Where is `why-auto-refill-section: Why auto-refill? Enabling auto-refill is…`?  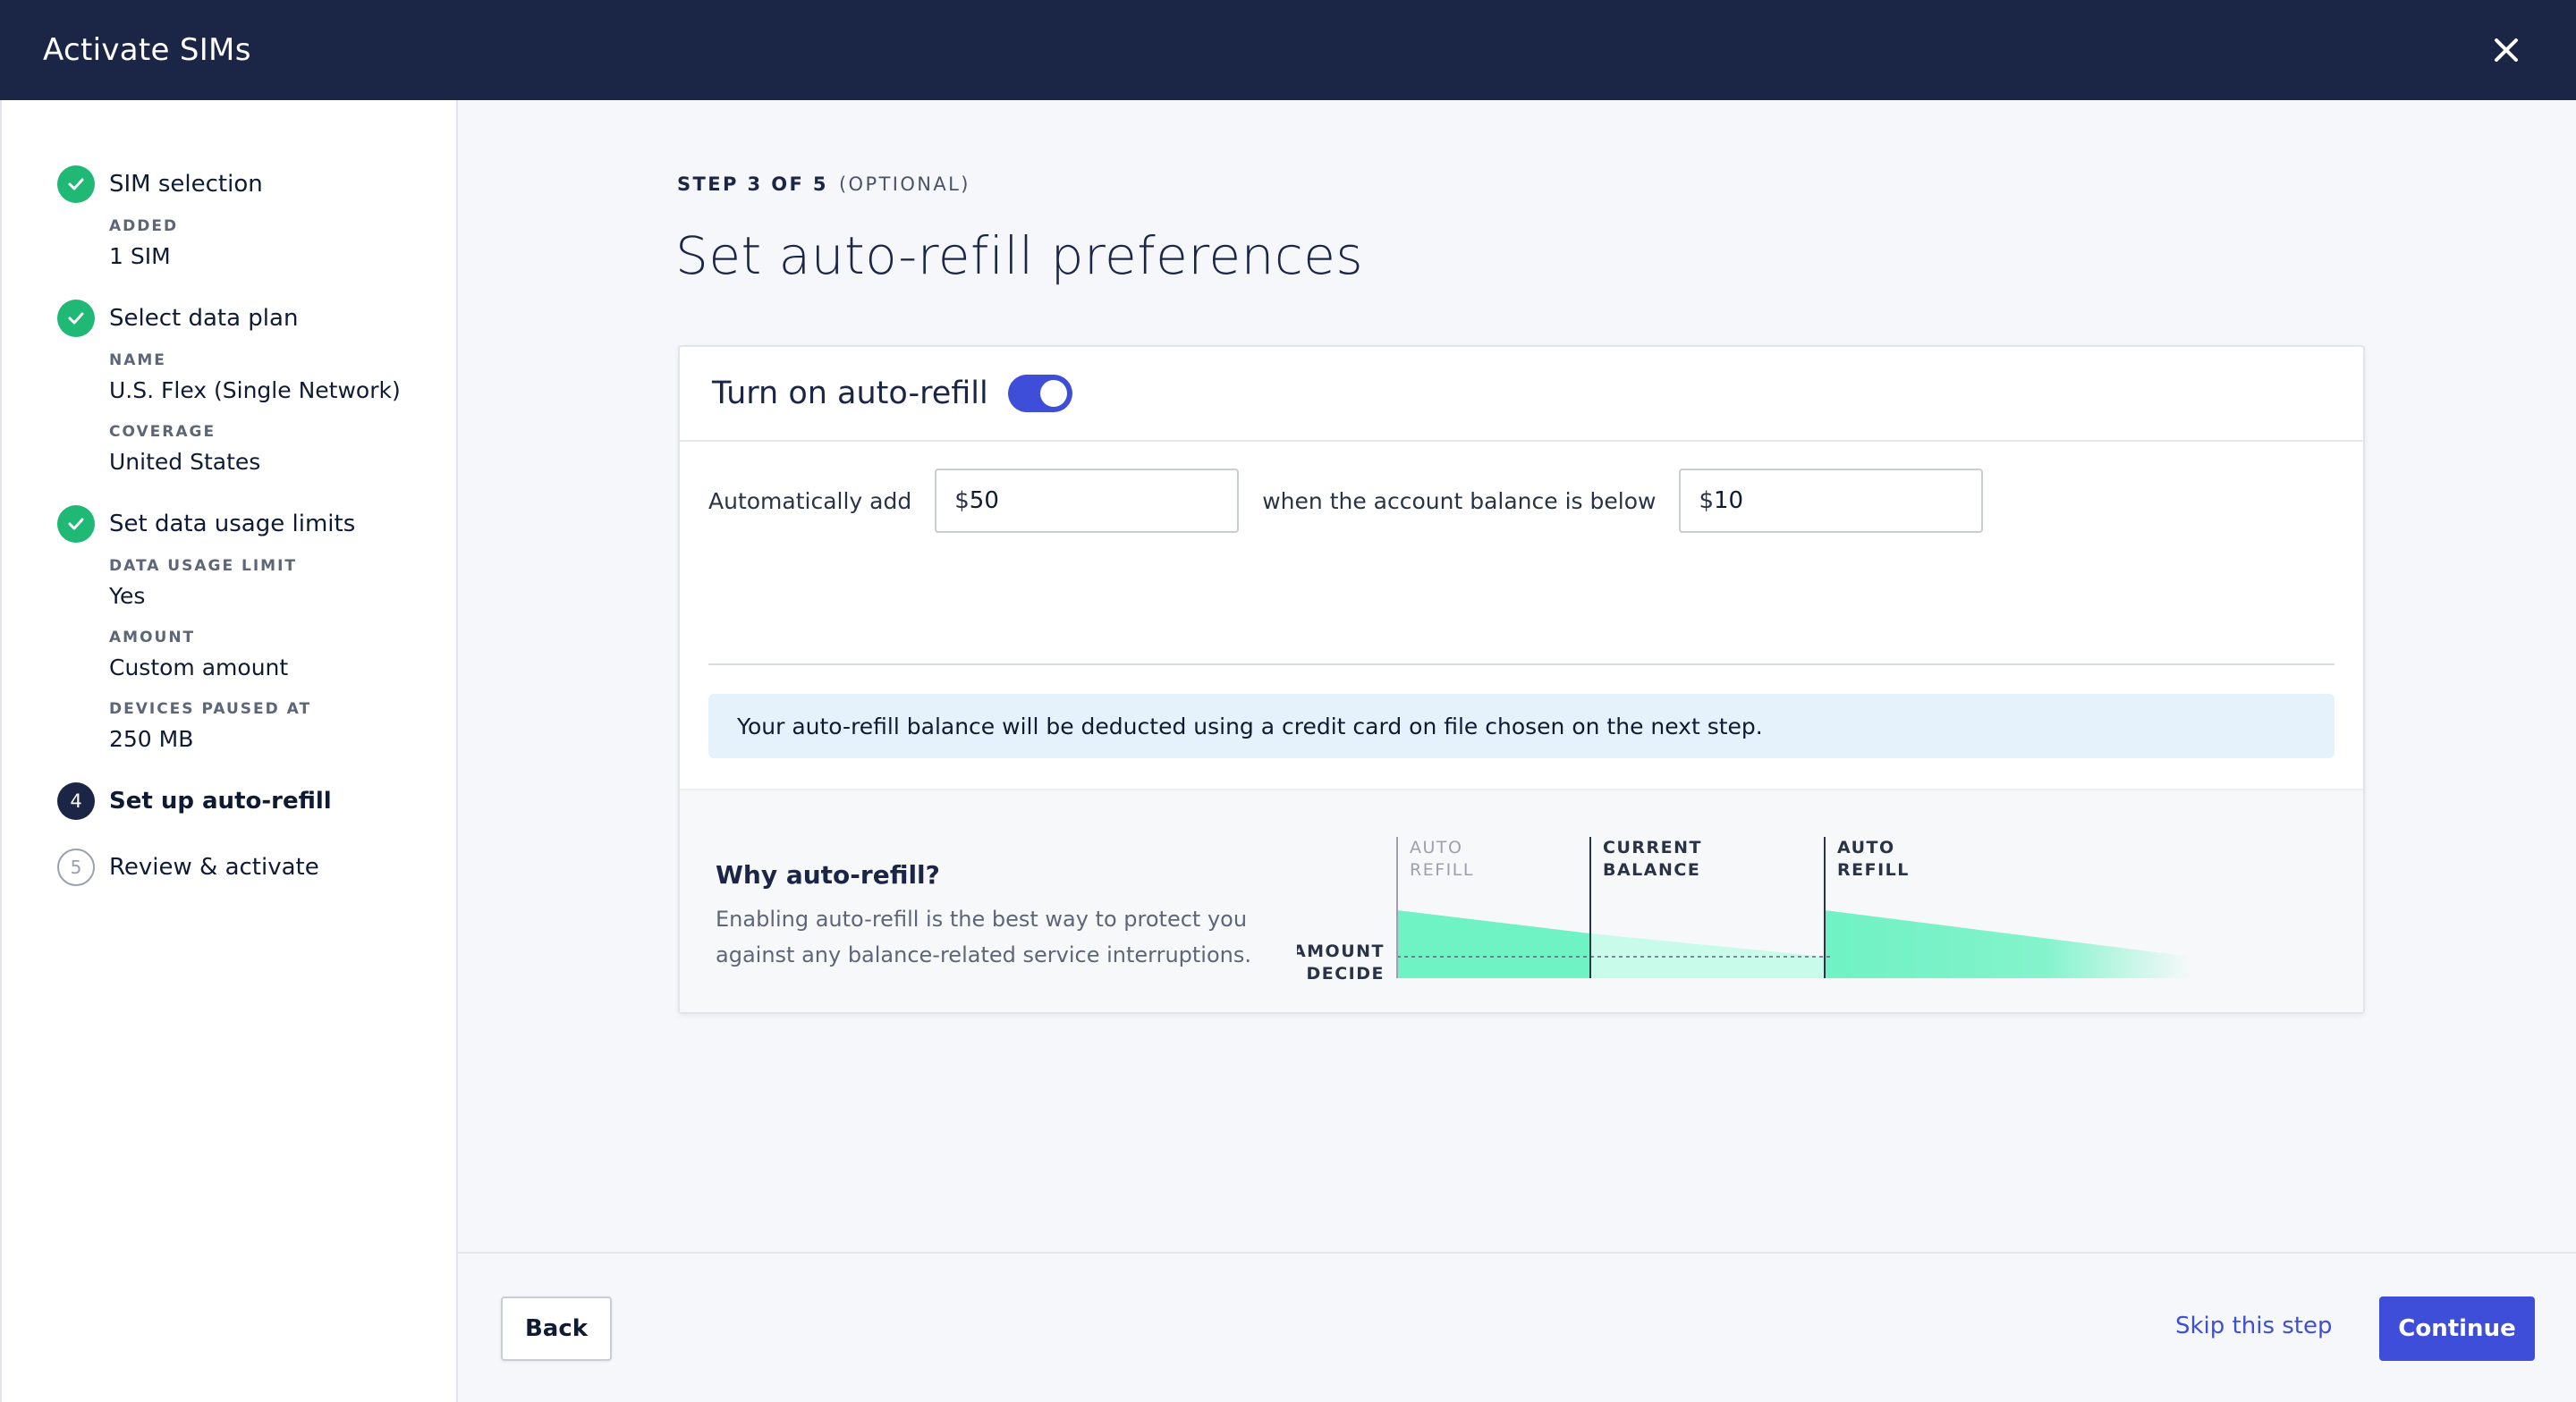
why-auto-refill-section: Why auto-refill? Enabling auto-refill is… is located at coordinates (1521, 900).